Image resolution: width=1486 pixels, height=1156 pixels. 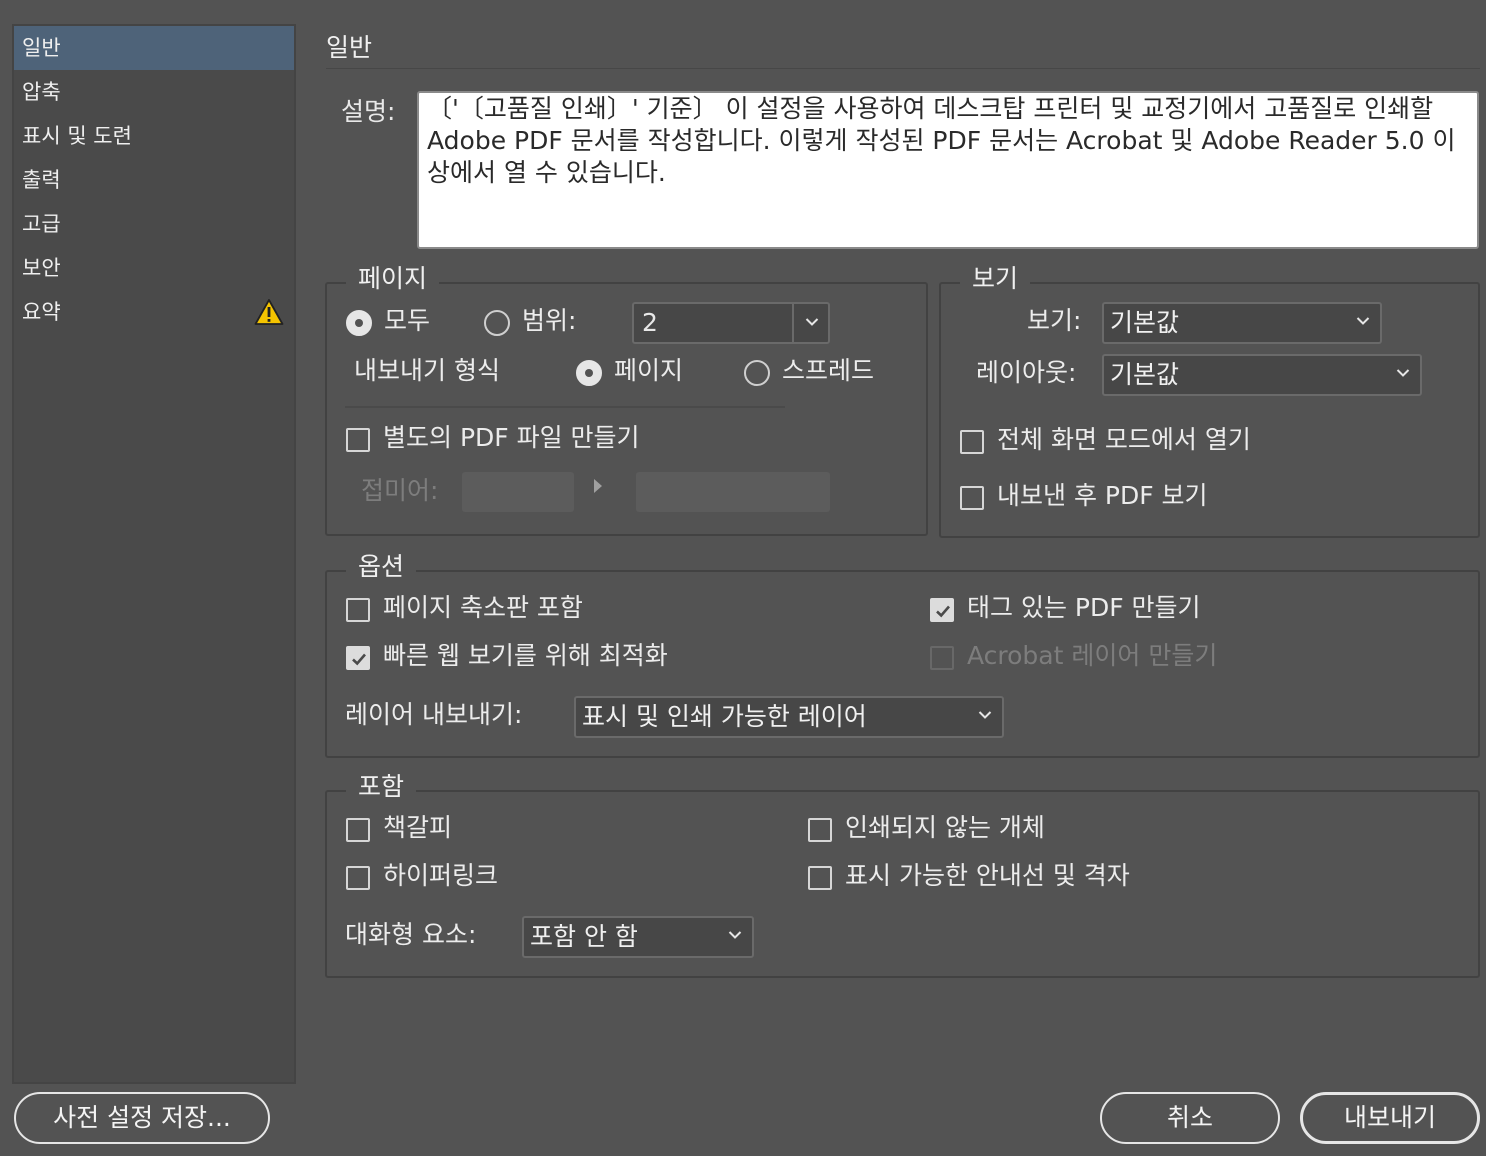 I want to click on sidebar-item-label: 압축, so click(x=41, y=92).